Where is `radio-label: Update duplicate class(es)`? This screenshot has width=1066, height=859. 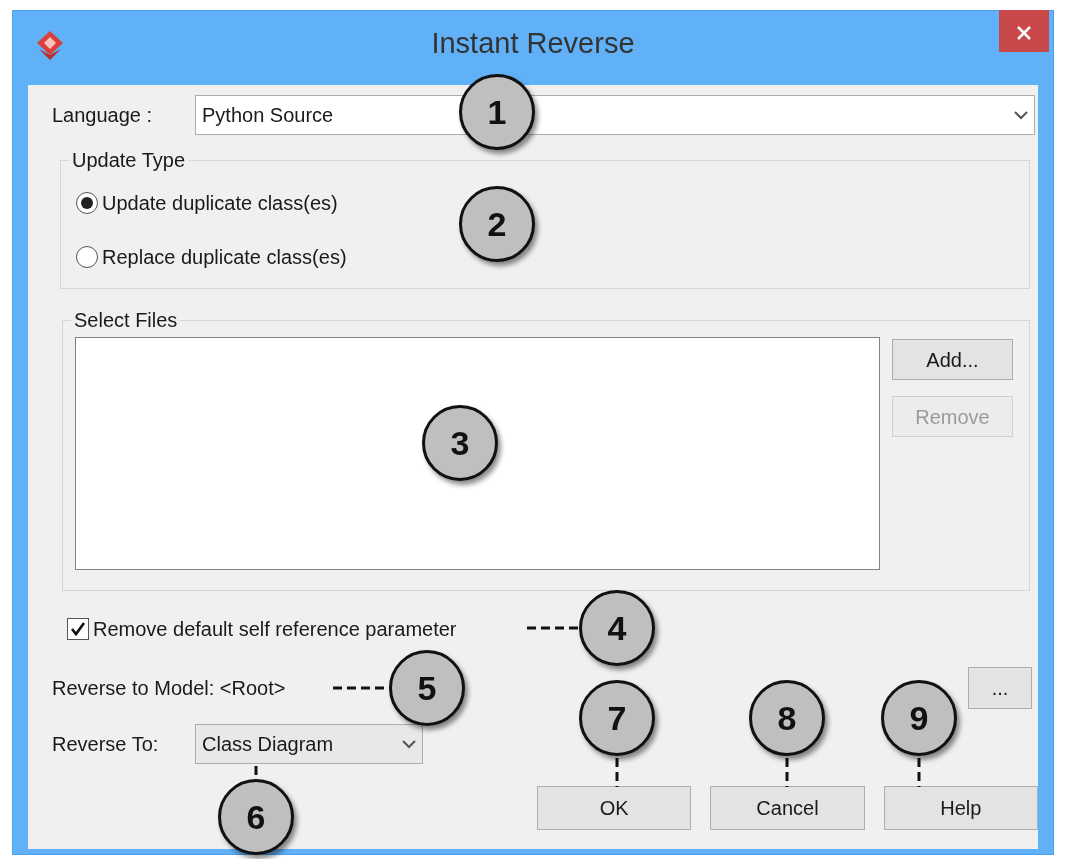
radio-label: Update duplicate class(es) is located at coordinates (220, 203).